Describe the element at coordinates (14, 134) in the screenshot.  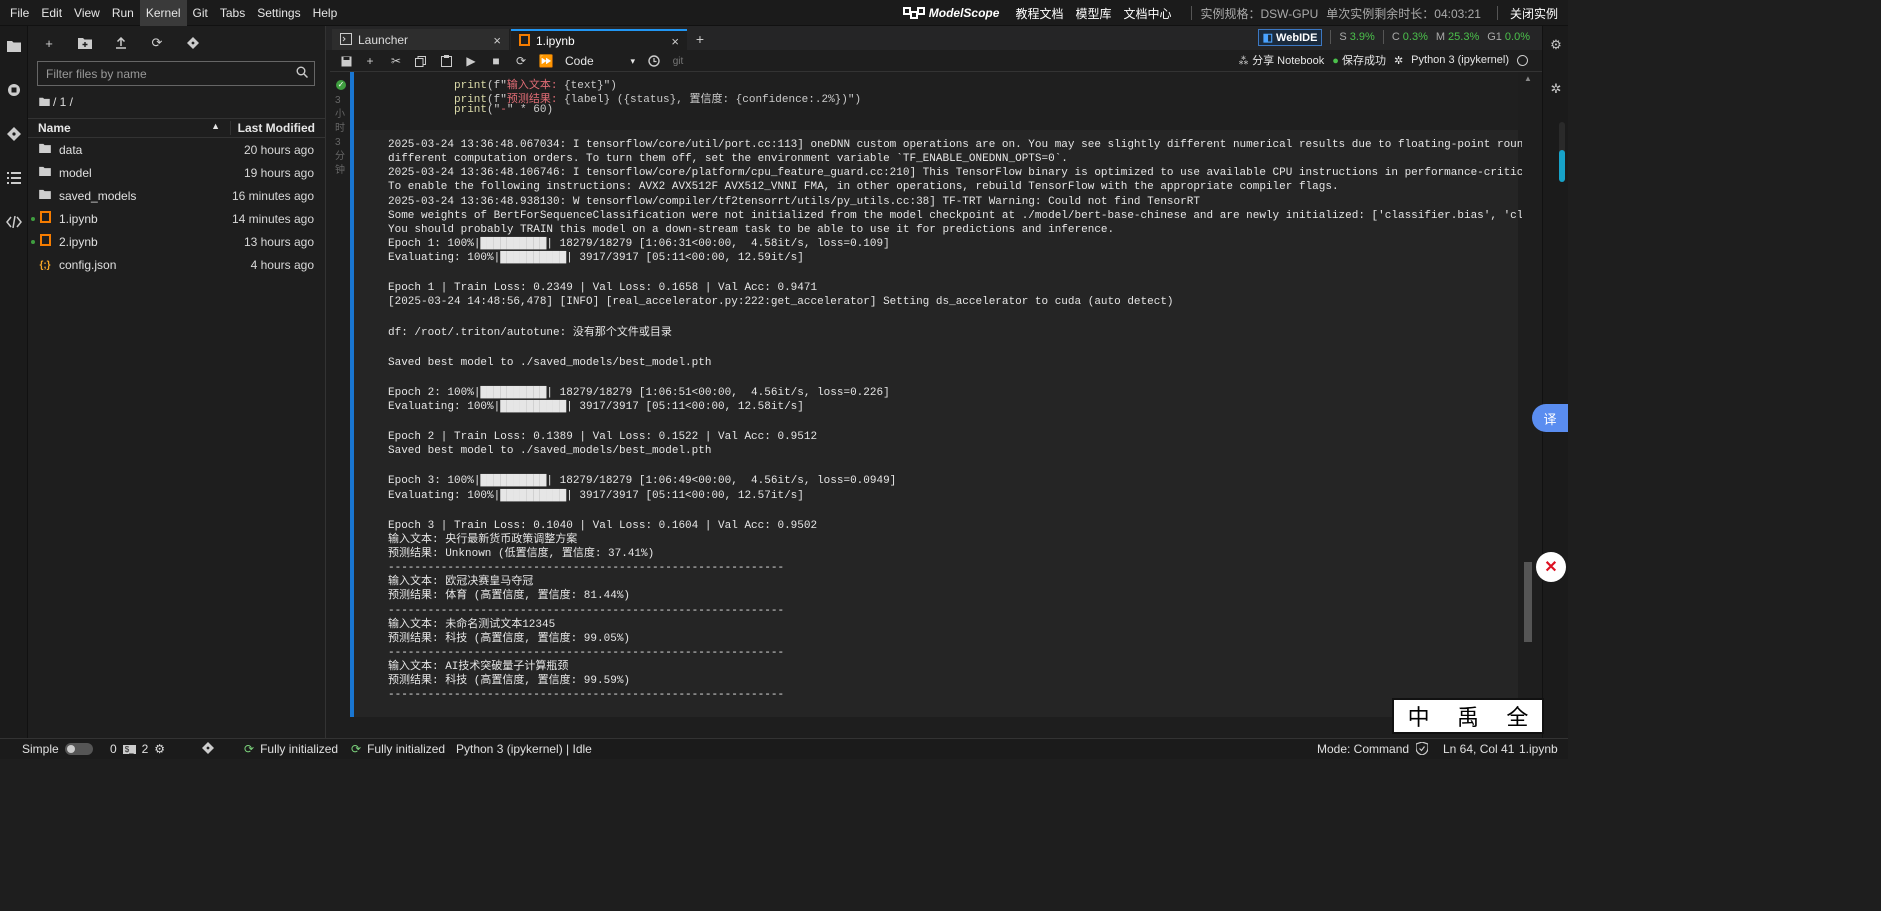
I see `git-icon` at that location.